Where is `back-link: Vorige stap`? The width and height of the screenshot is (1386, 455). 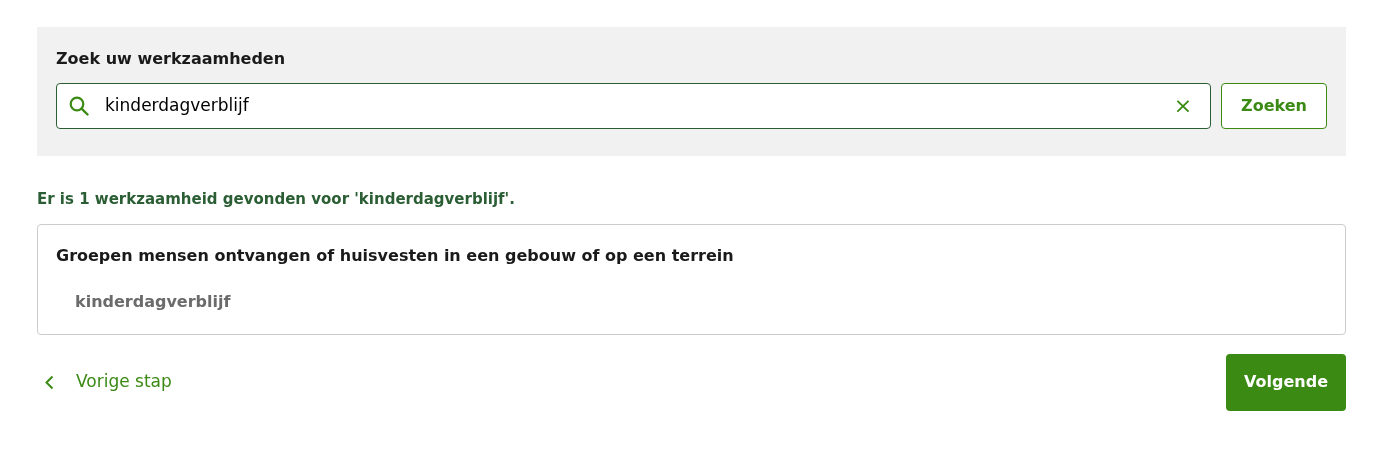
back-link: Vorige stap is located at coordinates (108, 382).